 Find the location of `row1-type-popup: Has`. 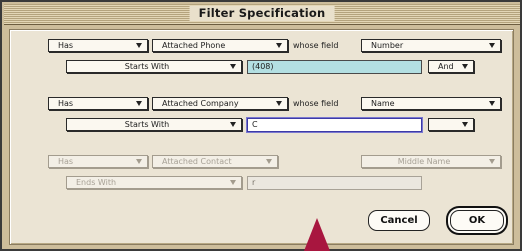

row1-type-popup: Has is located at coordinates (98, 45).